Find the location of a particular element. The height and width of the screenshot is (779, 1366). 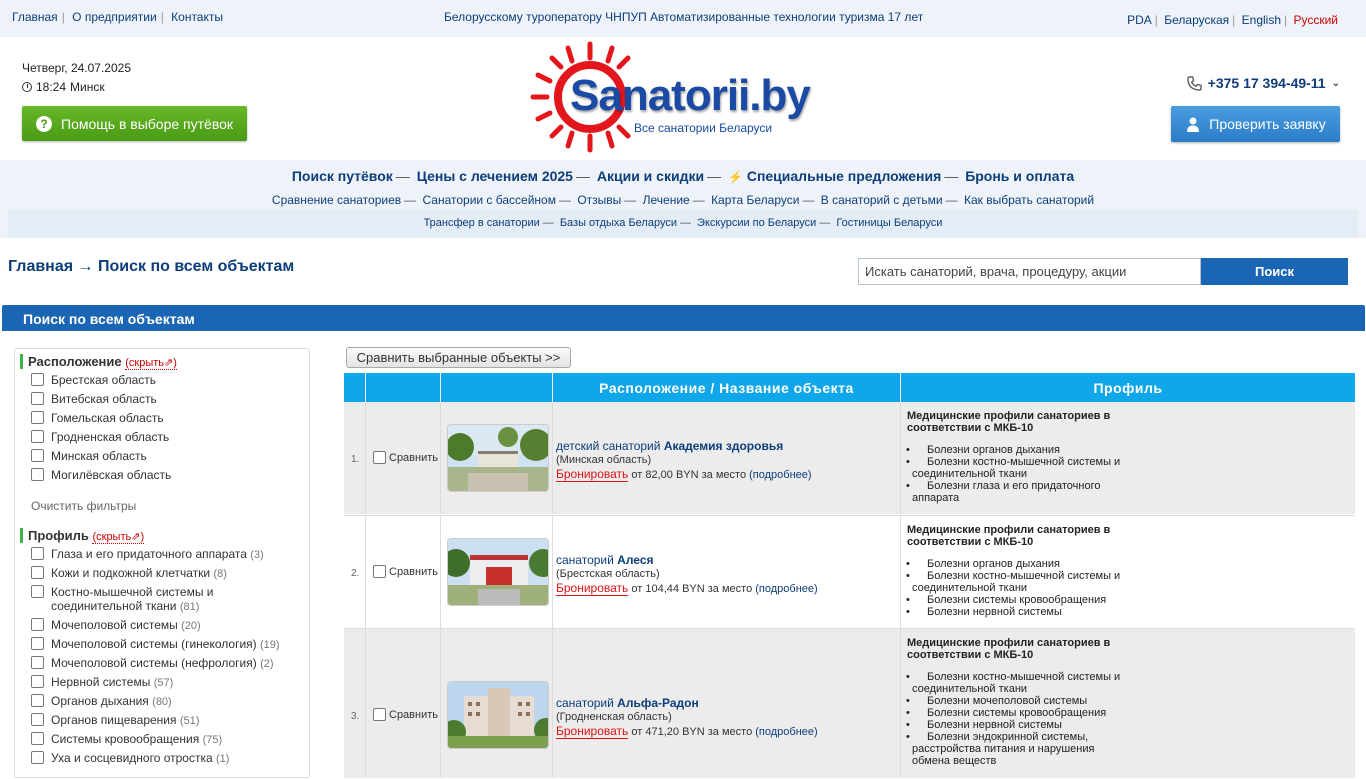

menu-special-offers: Специальные предложения is located at coordinates (844, 176).